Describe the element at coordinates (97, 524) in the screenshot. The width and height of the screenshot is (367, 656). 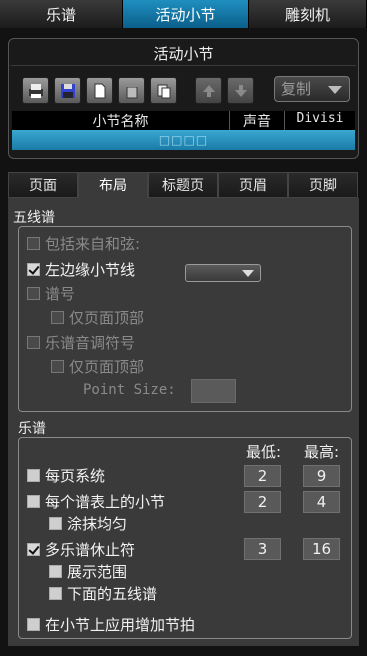
I see `spread-evenly-label: 涂抹均匀` at that location.